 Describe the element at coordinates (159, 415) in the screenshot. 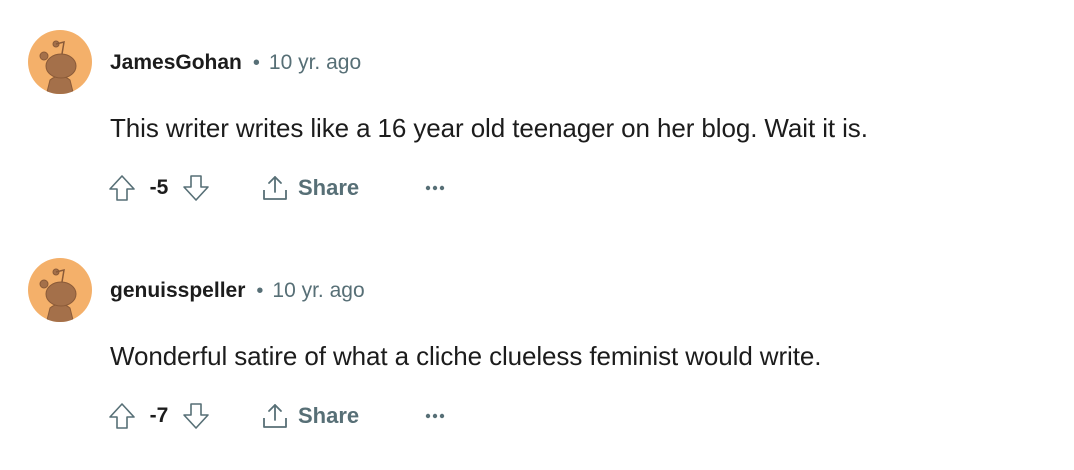

I see `vote-score: -7` at that location.